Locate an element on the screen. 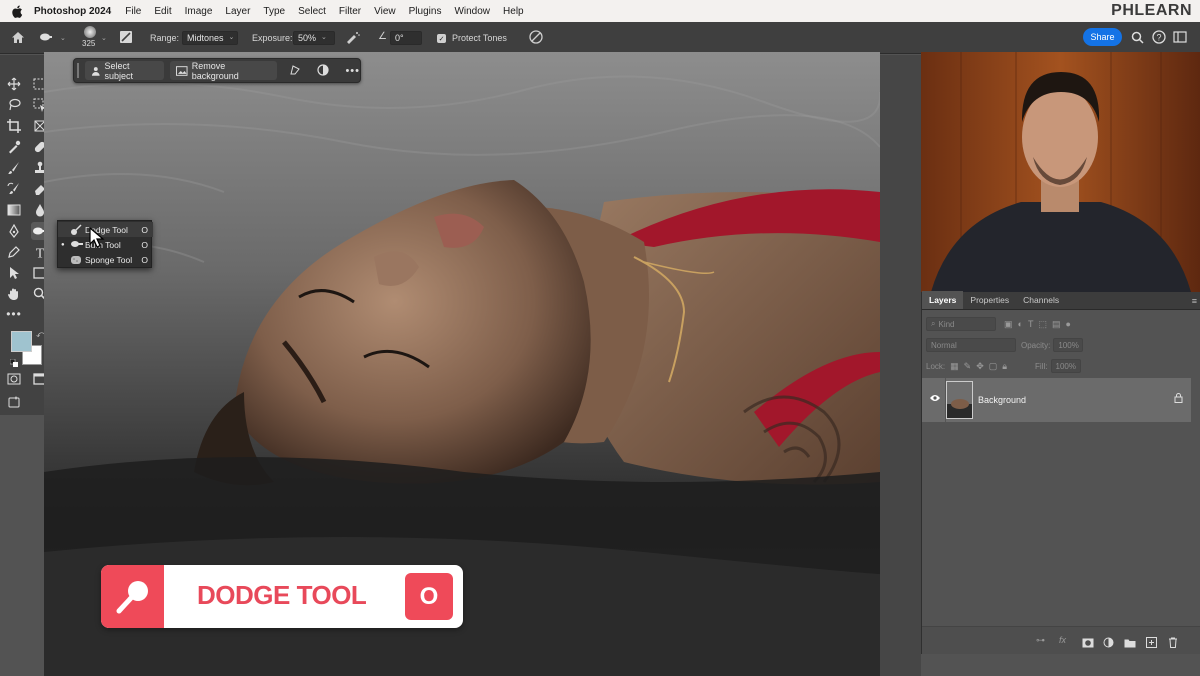 The image size is (1200, 676). pen-path-tool-icon is located at coordinates (14, 252).